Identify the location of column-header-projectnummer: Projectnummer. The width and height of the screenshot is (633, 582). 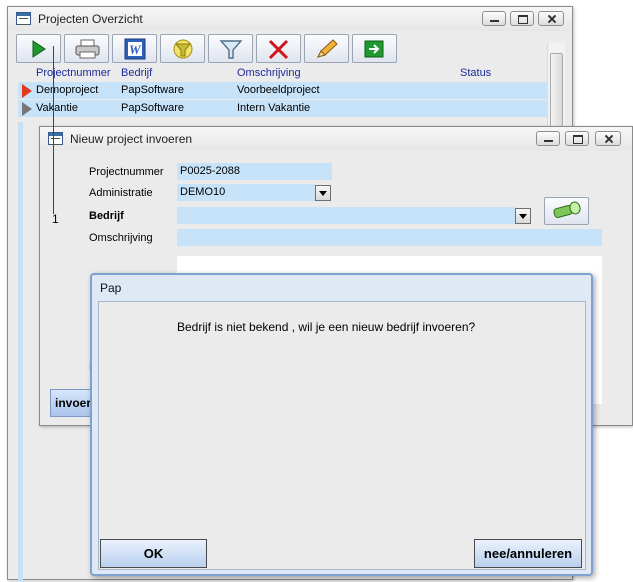
(73, 73).